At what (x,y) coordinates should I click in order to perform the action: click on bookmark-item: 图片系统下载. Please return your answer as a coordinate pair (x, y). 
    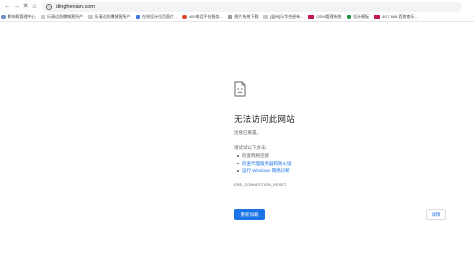
    Looking at the image, I should click on (243, 17).